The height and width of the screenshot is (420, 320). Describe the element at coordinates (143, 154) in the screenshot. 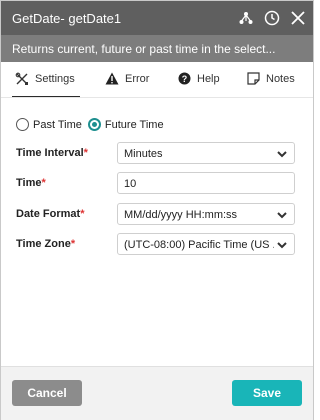

I see `selected-value: Minutes` at that location.